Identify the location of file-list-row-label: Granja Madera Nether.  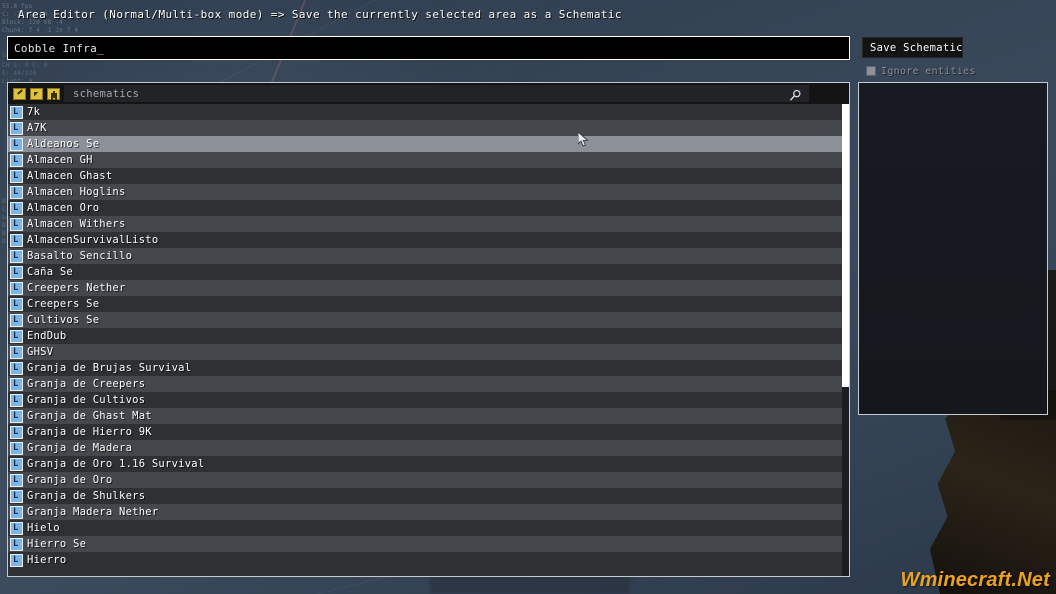
(93, 512).